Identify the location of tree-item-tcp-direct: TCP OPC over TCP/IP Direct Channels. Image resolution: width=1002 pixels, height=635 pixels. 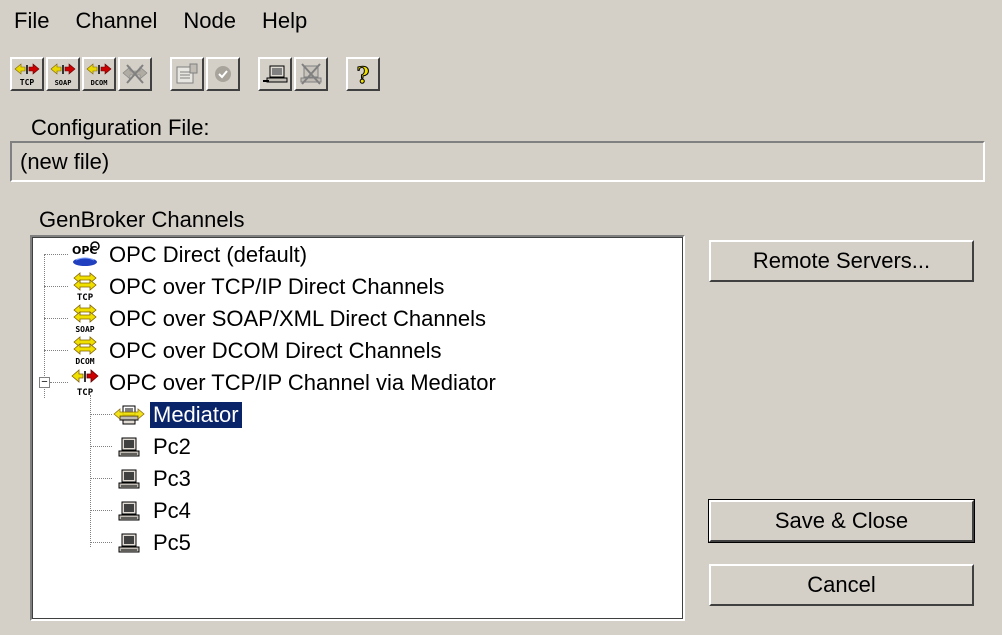
(257, 287).